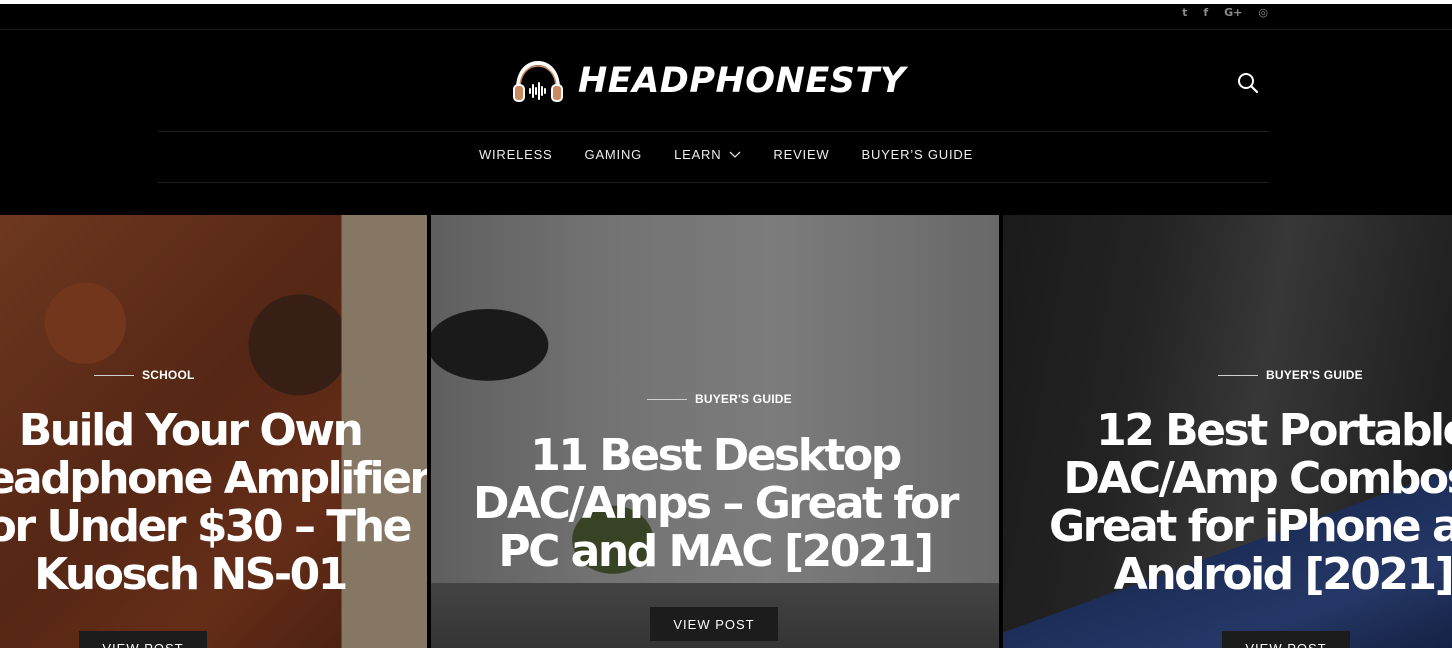 The image size is (1452, 648). Describe the element at coordinates (713, 131) in the screenshot. I see `nav-top-divider` at that location.